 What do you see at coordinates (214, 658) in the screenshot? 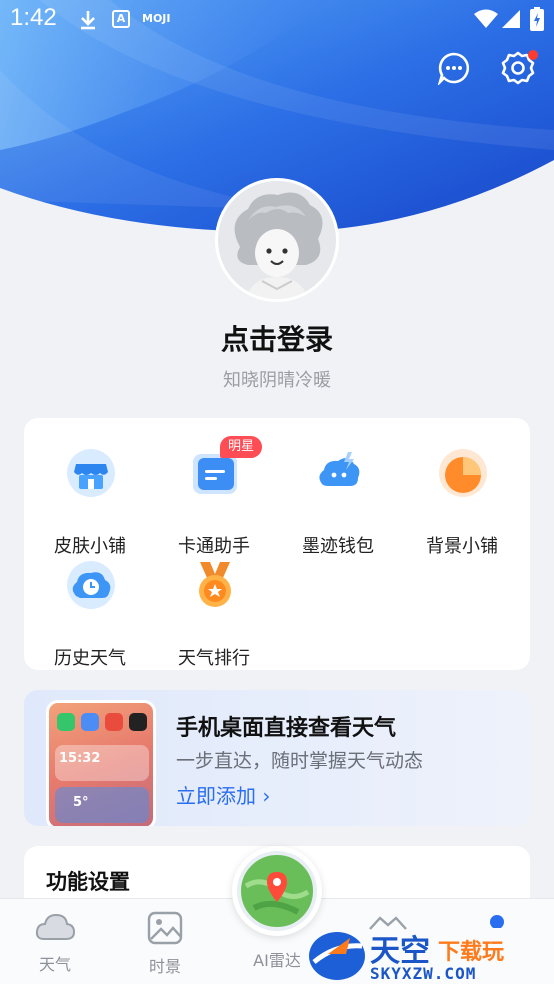
I see `feature-label: 天气排行` at bounding box center [214, 658].